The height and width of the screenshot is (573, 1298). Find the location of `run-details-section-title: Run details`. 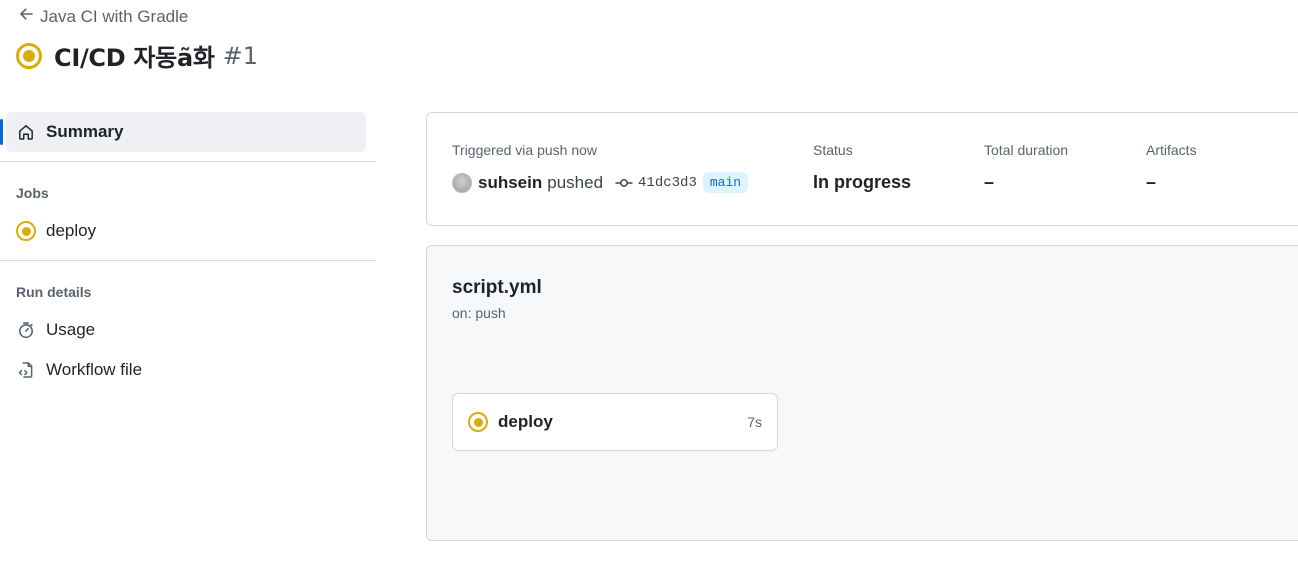

run-details-section-title: Run details is located at coordinates (54, 292).